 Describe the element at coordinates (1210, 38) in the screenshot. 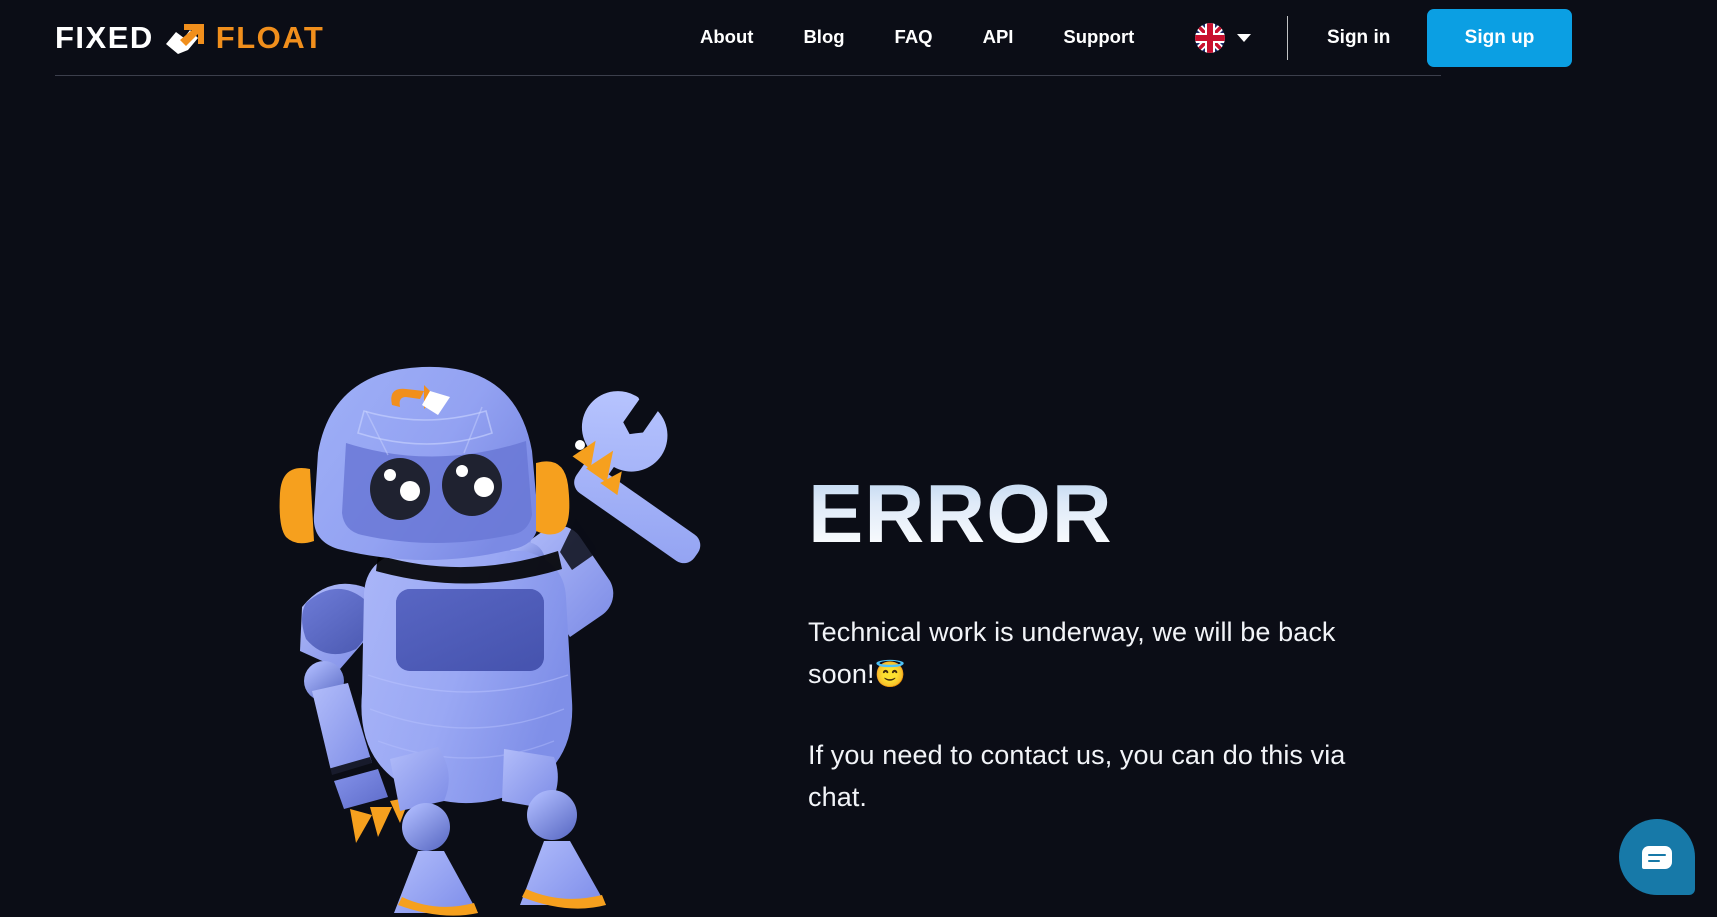

I see `uk-flag-icon` at that location.